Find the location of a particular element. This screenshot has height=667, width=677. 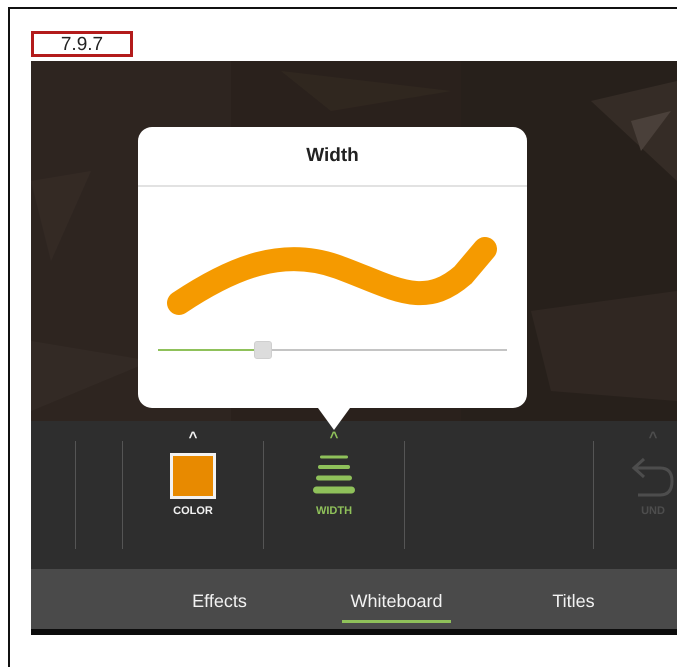

color-tool-button: ^ COLOR is located at coordinates (193, 474).